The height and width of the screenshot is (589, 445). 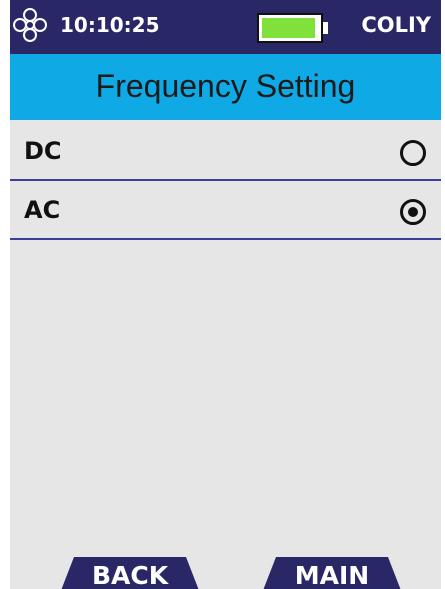 I want to click on main-button-label: MAIN, so click(x=332, y=575).